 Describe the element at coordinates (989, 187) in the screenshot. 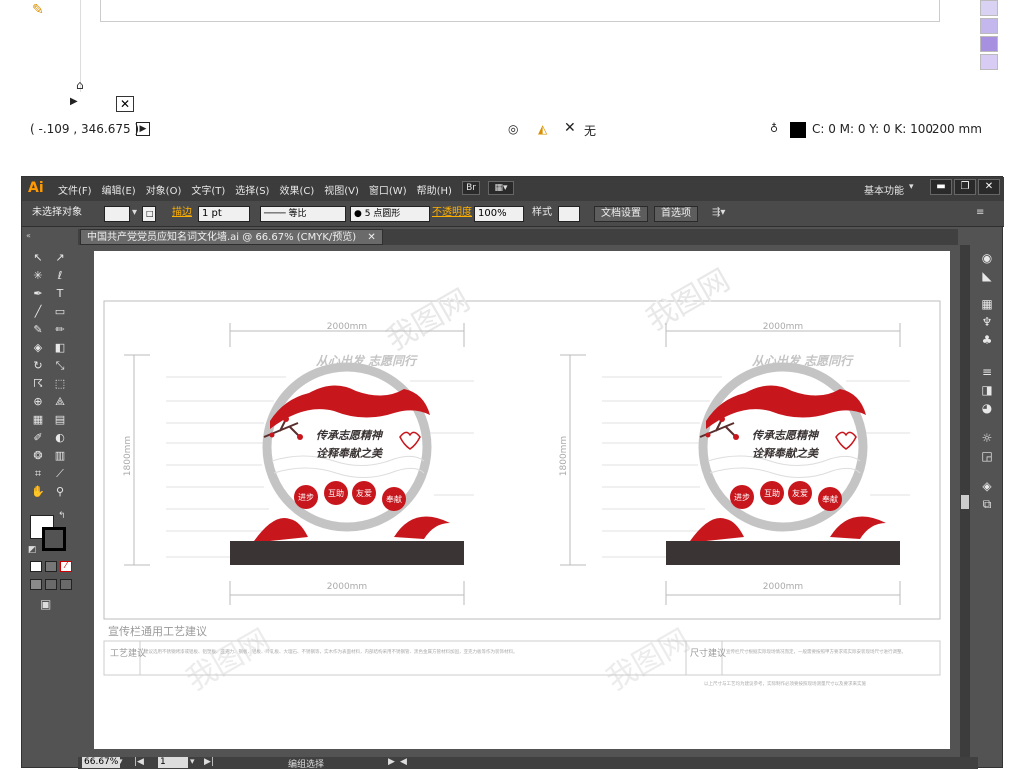

I see `close-button: ✕` at that location.